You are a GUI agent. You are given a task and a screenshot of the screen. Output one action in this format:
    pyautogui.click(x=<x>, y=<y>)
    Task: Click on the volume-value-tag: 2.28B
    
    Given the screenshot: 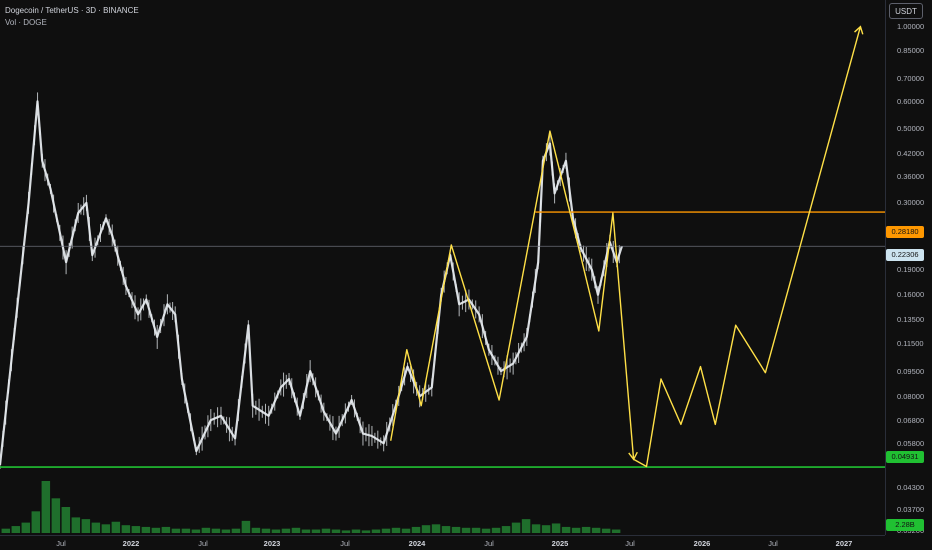 What is the action you would take?
    pyautogui.click(x=905, y=525)
    